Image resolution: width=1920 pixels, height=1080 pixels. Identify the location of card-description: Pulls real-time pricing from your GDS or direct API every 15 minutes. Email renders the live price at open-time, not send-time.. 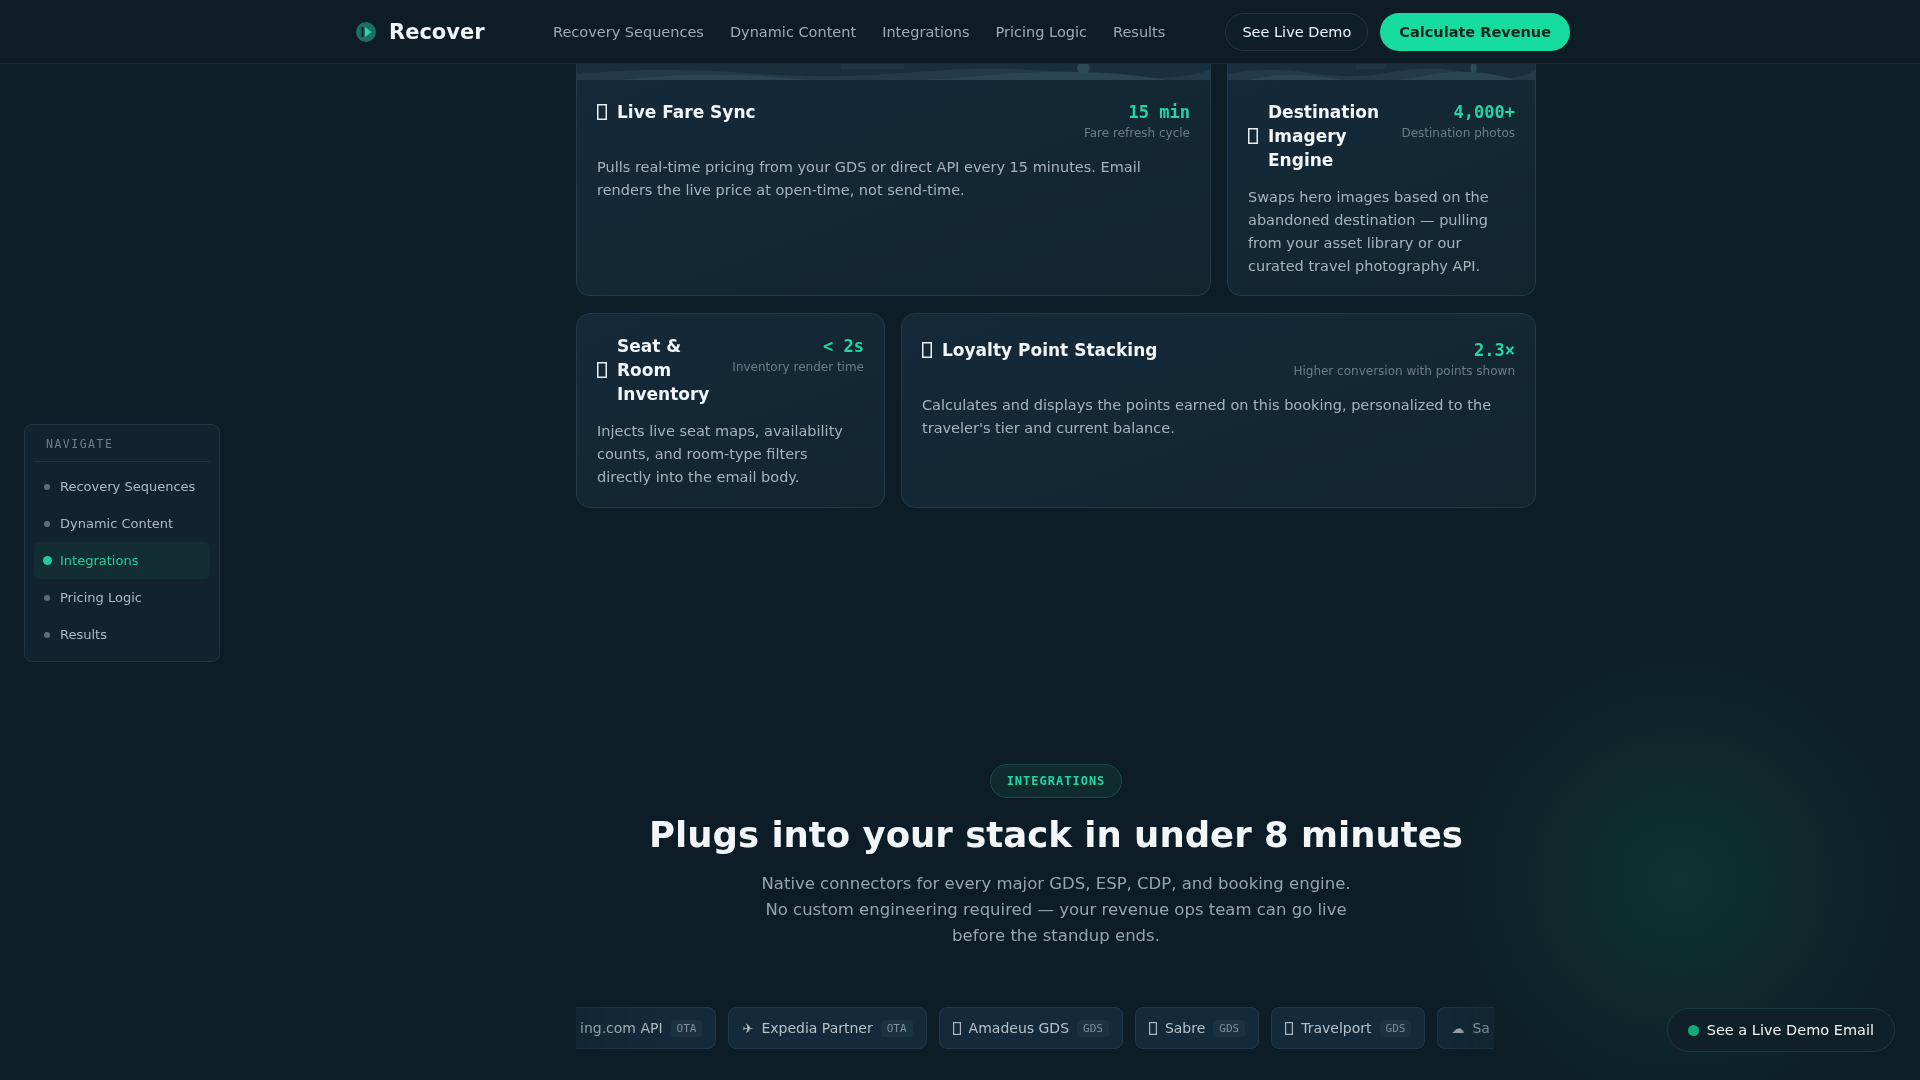
(869, 179).